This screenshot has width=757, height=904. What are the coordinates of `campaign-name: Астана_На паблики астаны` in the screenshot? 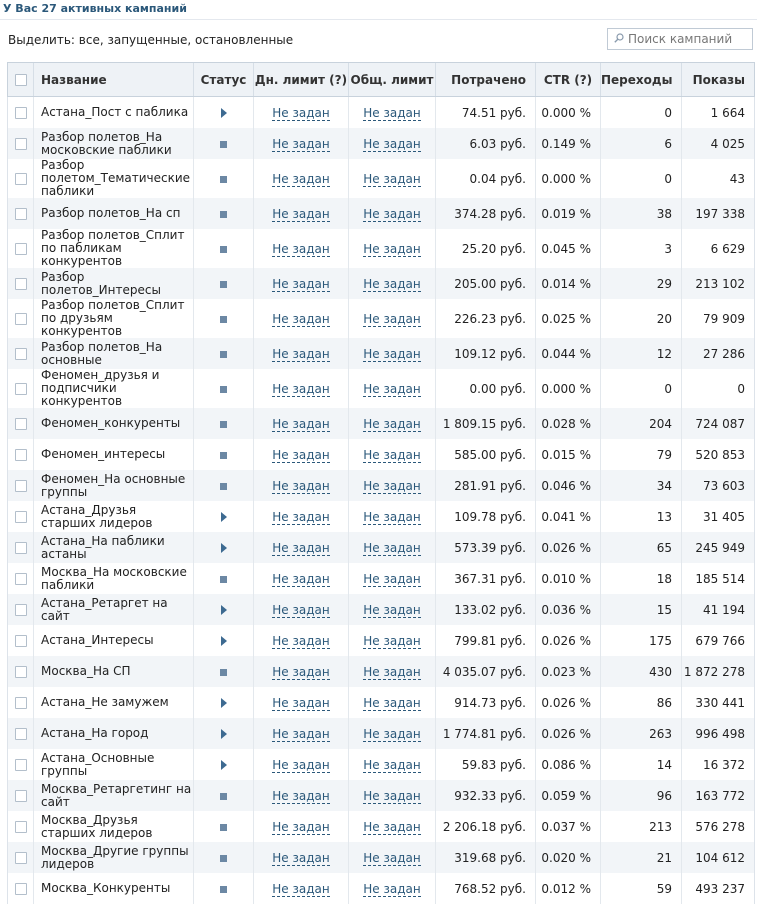 It's located at (114, 547).